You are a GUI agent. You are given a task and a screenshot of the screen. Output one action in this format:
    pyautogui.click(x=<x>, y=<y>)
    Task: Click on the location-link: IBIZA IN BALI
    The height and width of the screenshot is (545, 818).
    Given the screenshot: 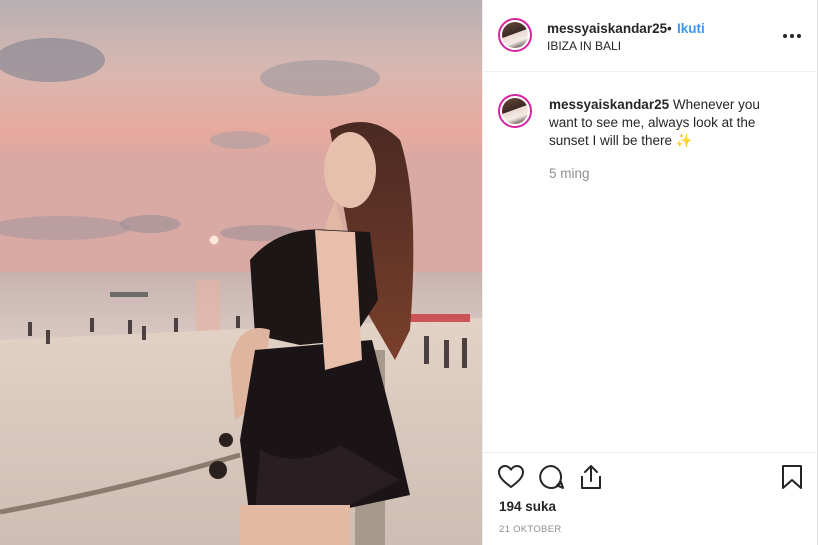 What is the action you would take?
    pyautogui.click(x=584, y=46)
    